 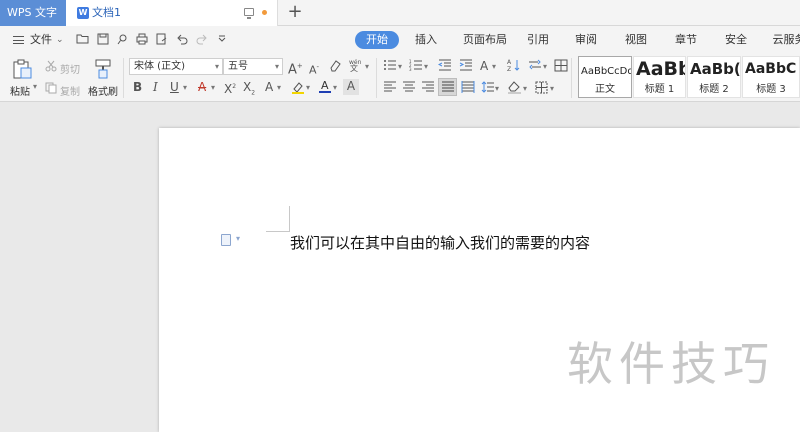 What do you see at coordinates (715, 69) in the screenshot?
I see `style-sample: AaBb(` at bounding box center [715, 69].